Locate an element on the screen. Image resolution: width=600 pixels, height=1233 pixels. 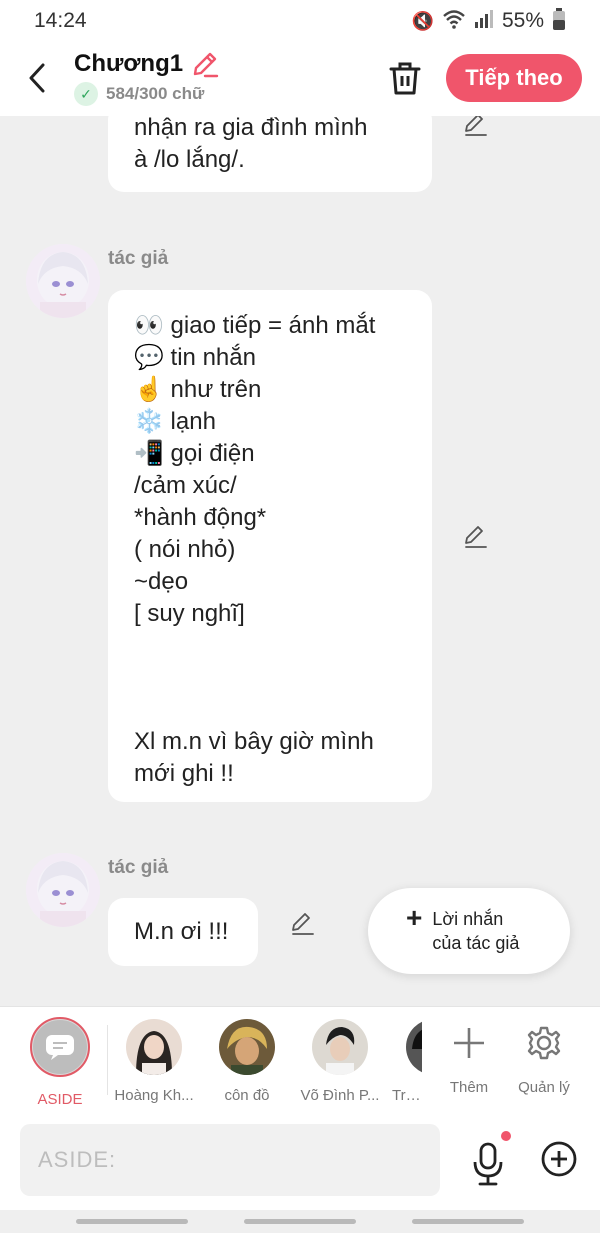
message-input is located at coordinates (230, 1160).